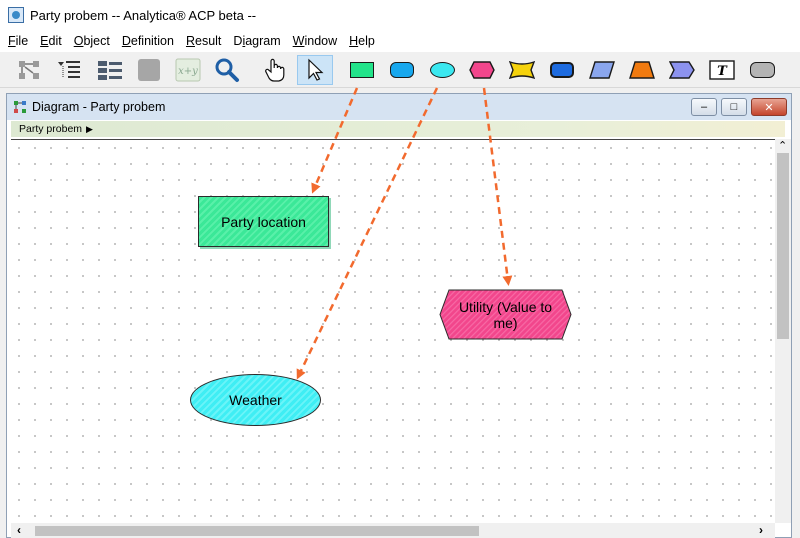  I want to click on breadcrumb-arrow-icon: ▶, so click(89, 129).